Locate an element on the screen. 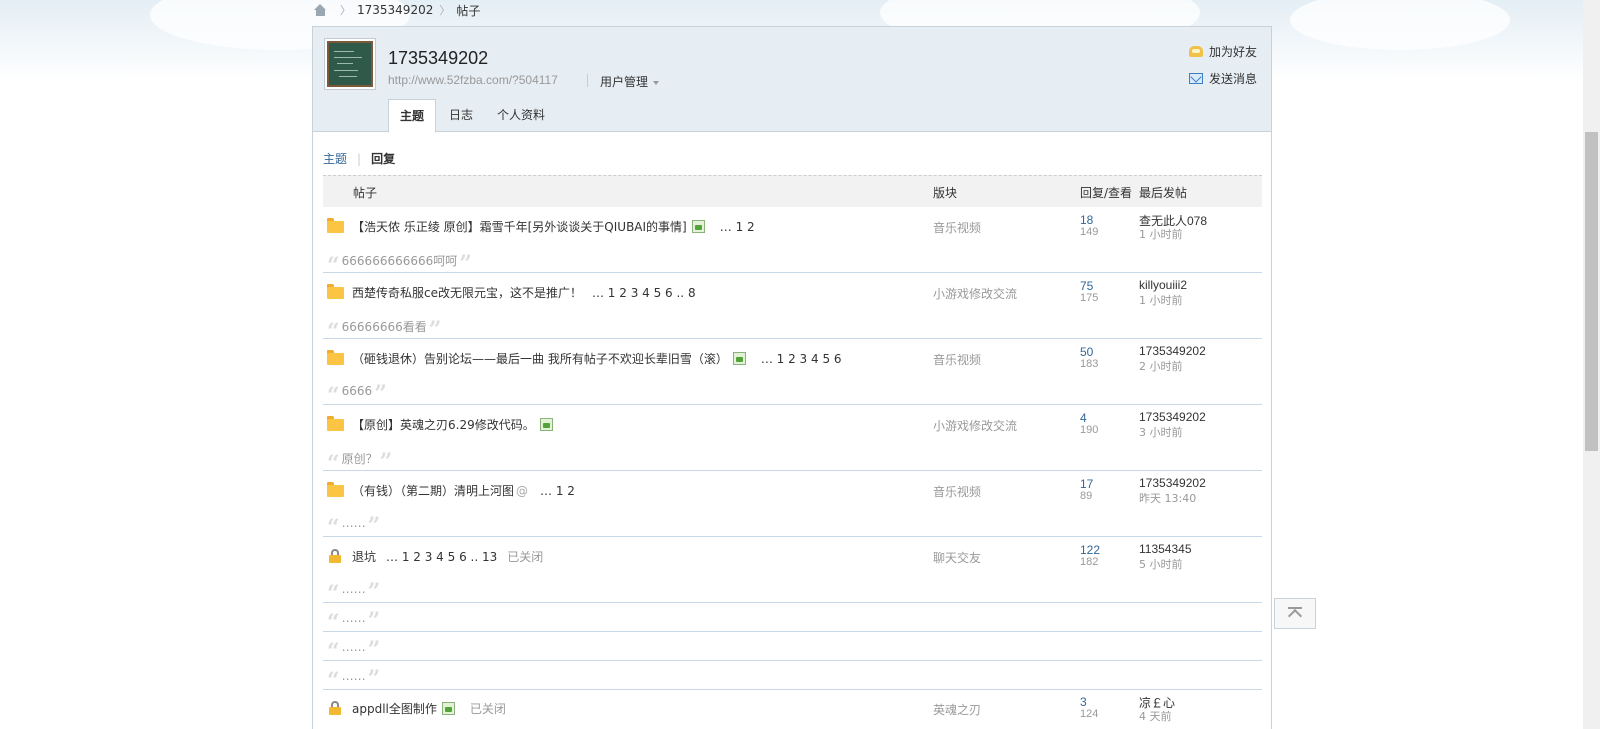 This screenshot has width=1600, height=729. attachment-icon: @ is located at coordinates (522, 490).